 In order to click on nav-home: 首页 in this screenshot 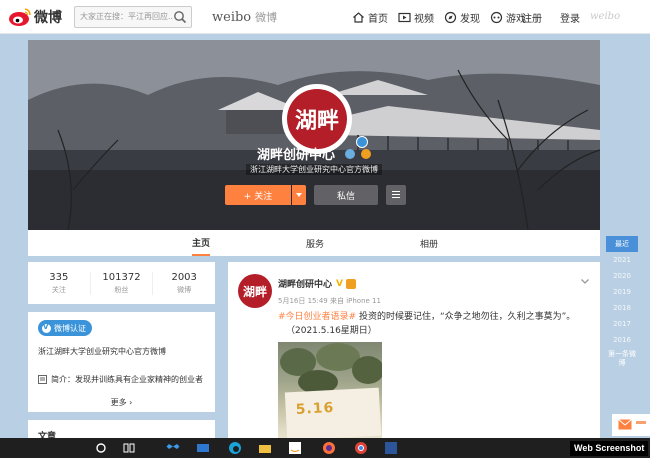, I will do `click(370, 17)`.